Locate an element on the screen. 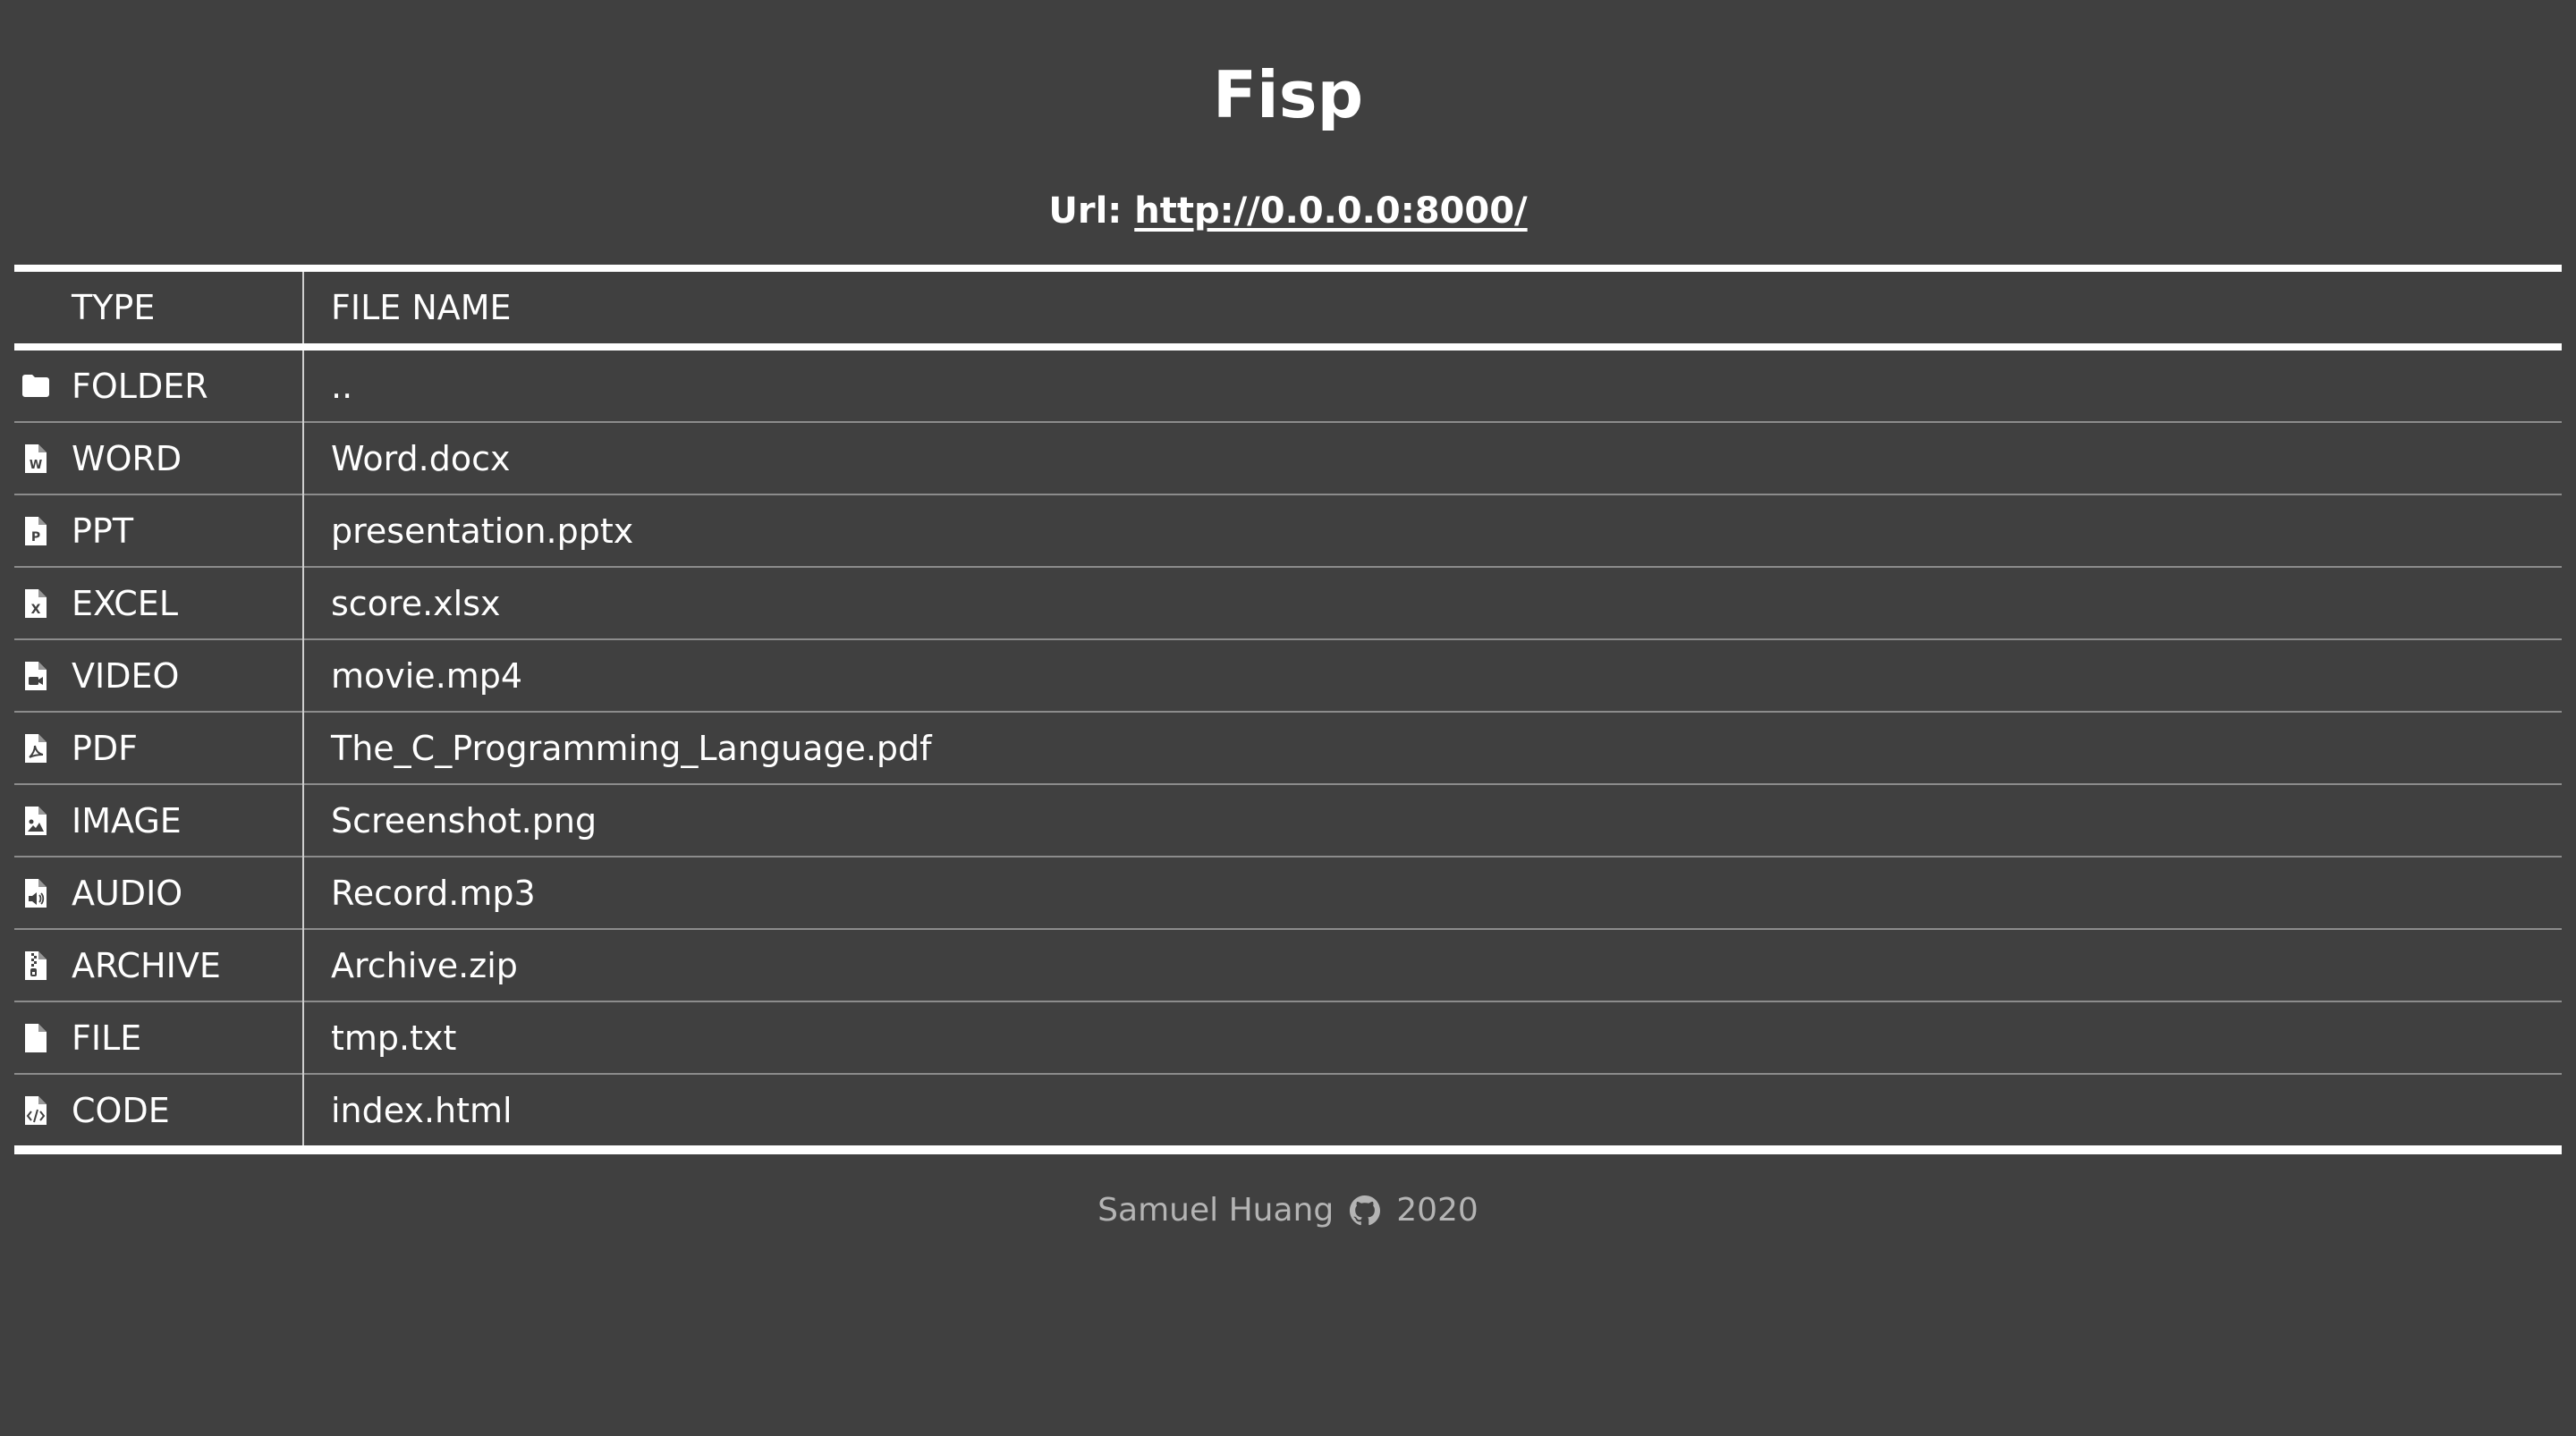  table-row: ARCHIVE Archive.zip is located at coordinates (1288, 965).